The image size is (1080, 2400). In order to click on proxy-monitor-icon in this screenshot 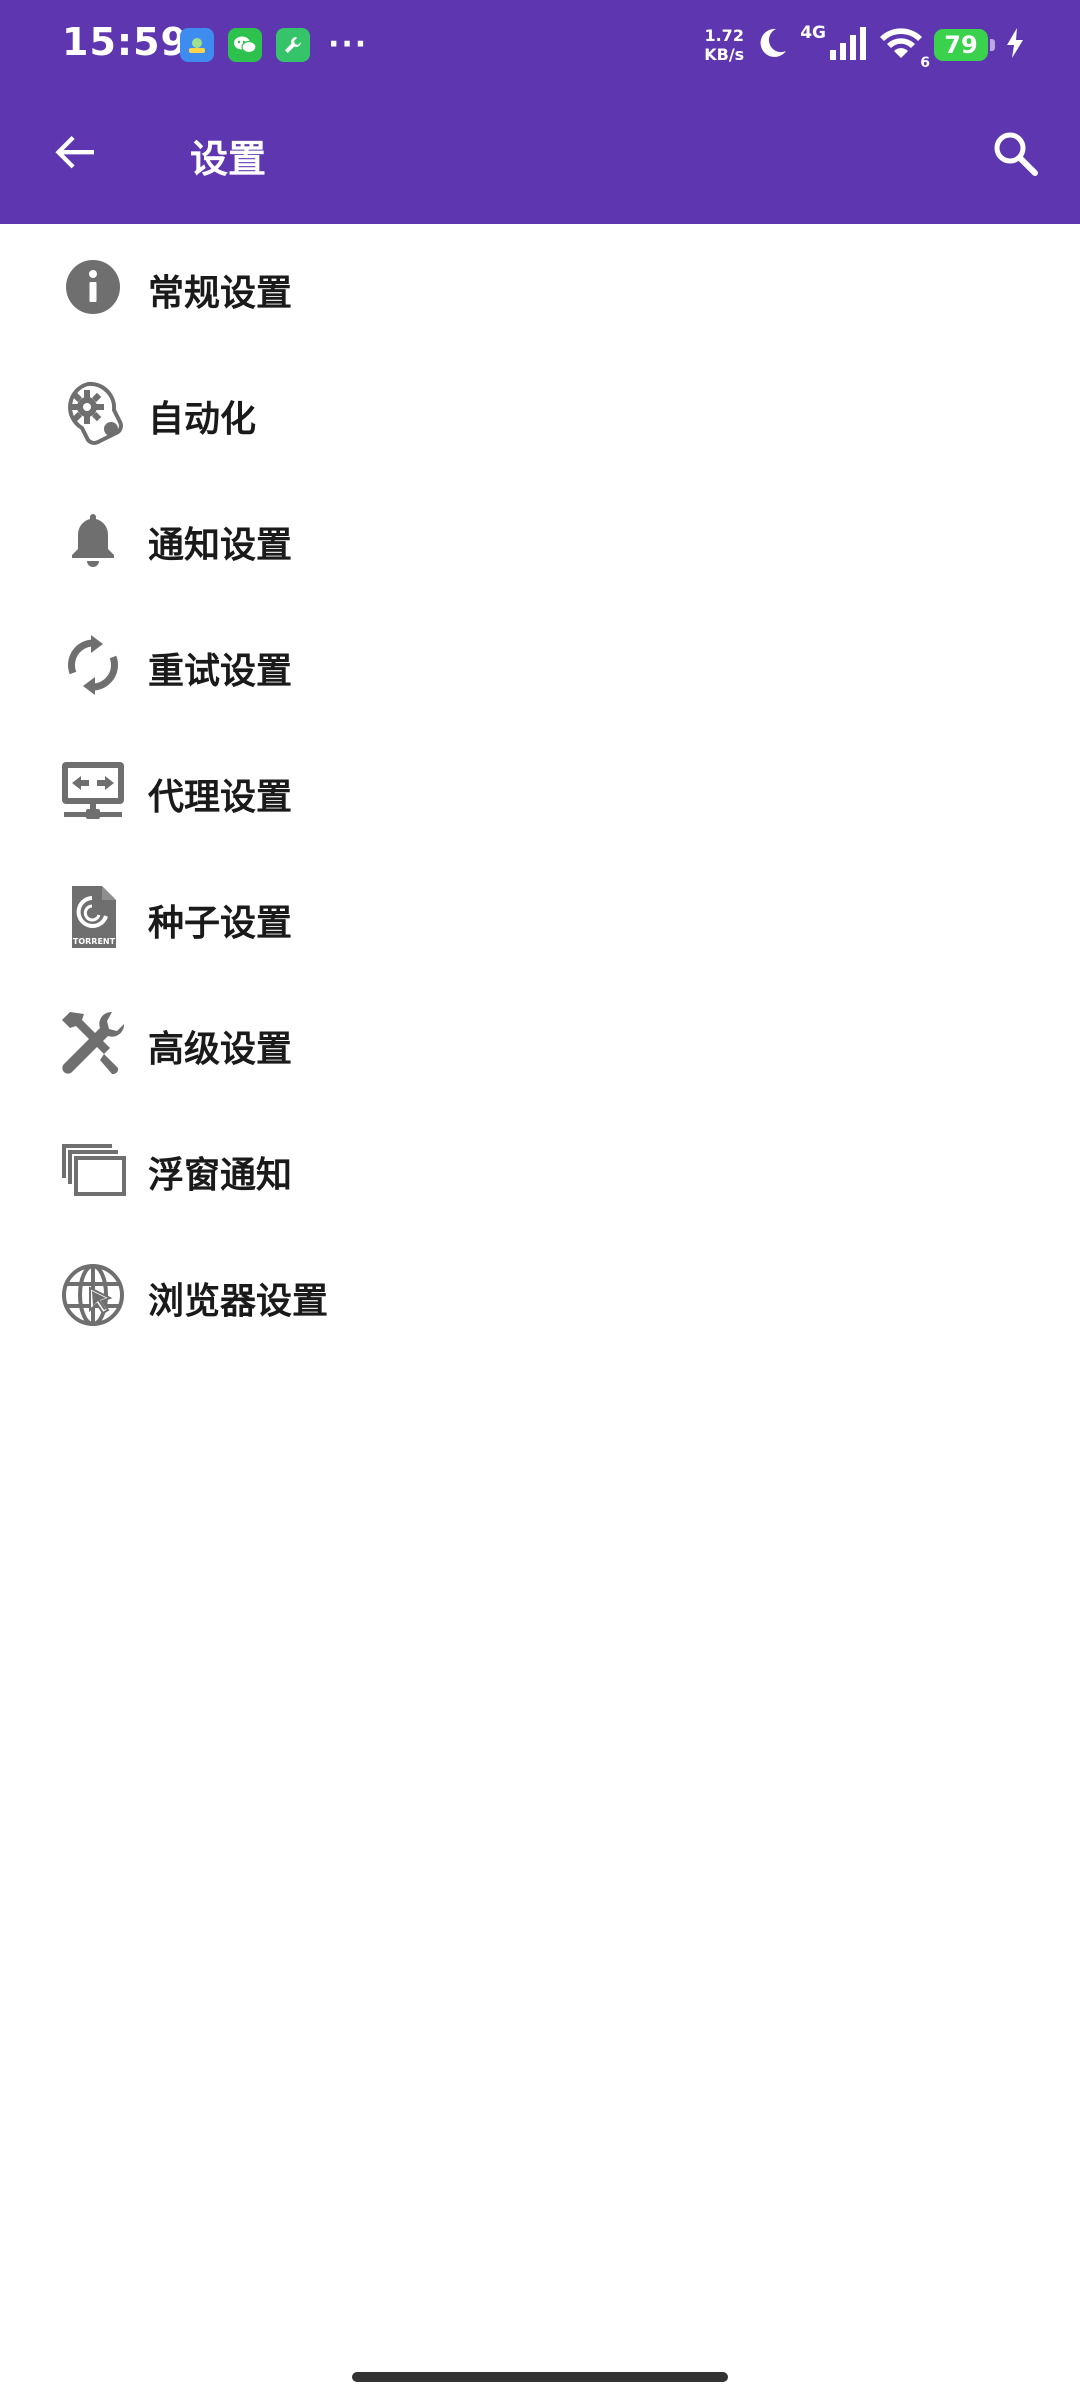, I will do `click(93, 791)`.